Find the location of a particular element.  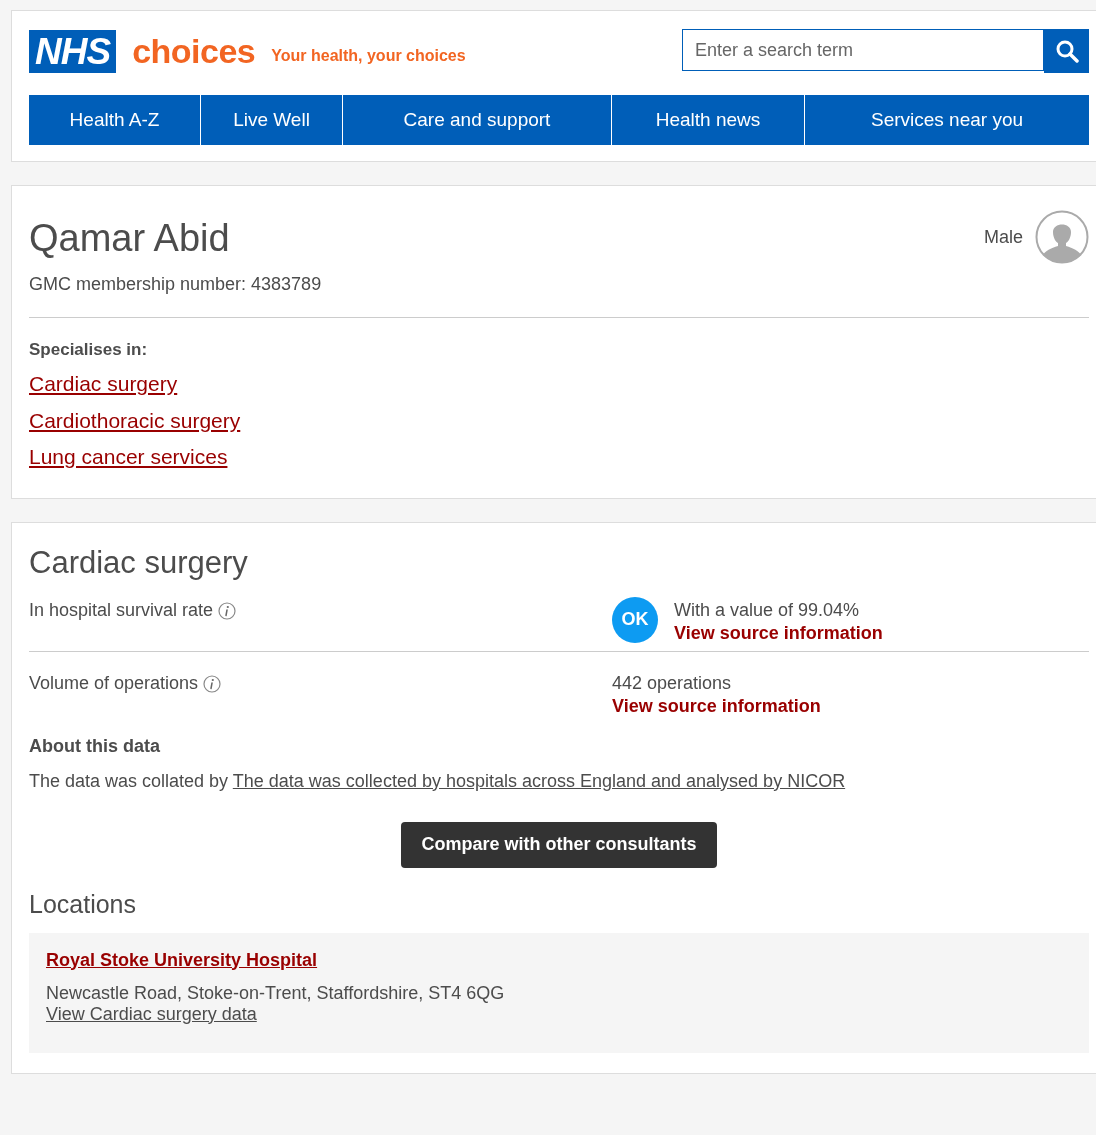

nav-tab: Care and support is located at coordinates (476, 120).